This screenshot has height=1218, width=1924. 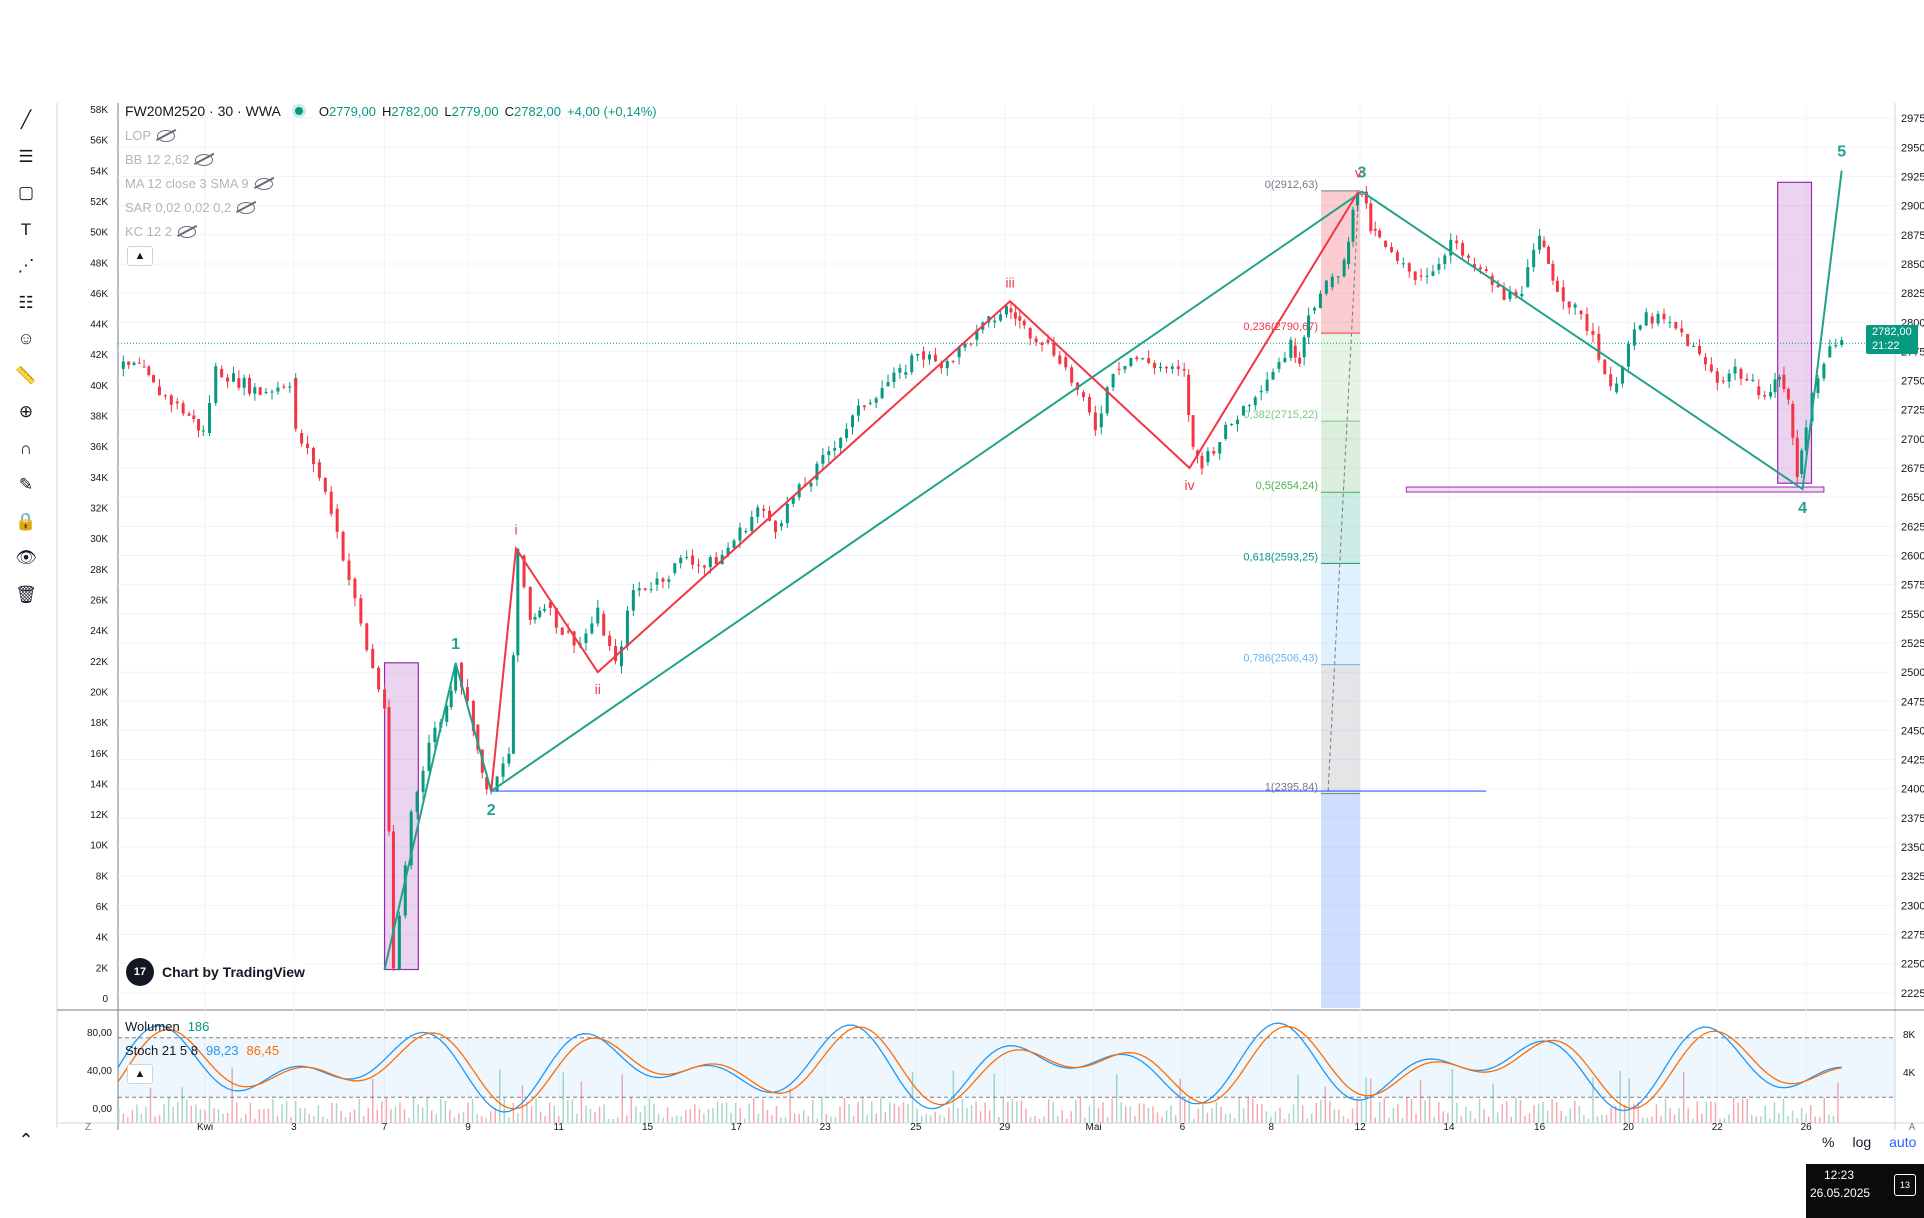 I want to click on price-tick-label: 2825,00, so click(x=1912, y=294).